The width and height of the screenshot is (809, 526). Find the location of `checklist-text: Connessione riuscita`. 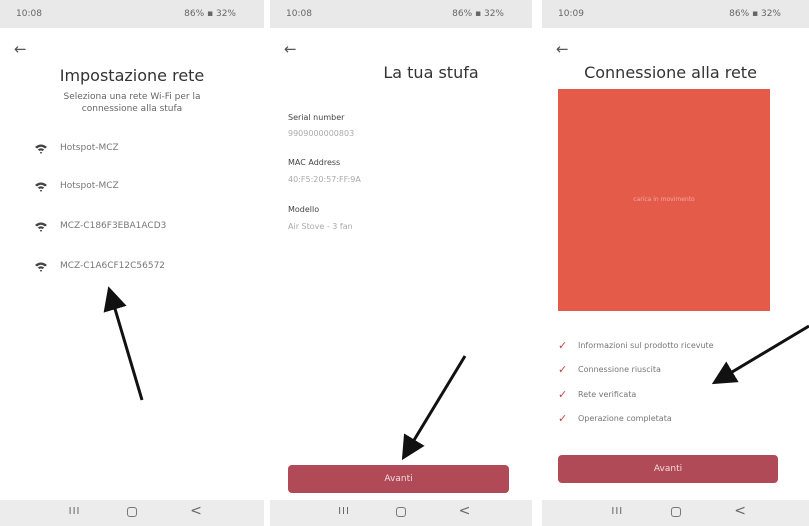

checklist-text: Connessione riuscita is located at coordinates (619, 369).